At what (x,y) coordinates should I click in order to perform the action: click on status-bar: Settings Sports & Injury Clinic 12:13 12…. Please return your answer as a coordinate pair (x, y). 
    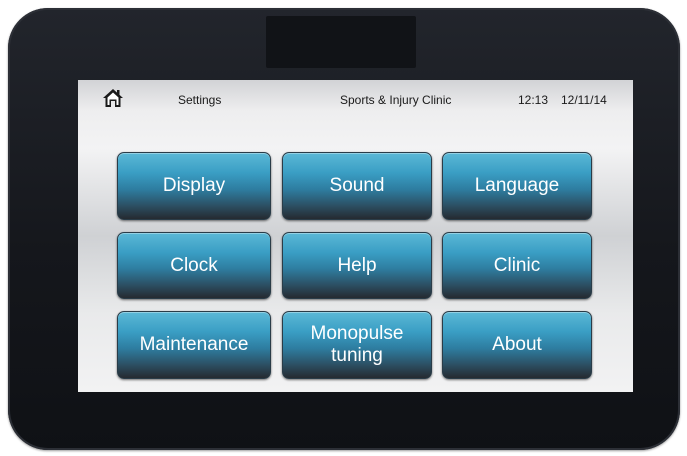
    Looking at the image, I should click on (355, 98).